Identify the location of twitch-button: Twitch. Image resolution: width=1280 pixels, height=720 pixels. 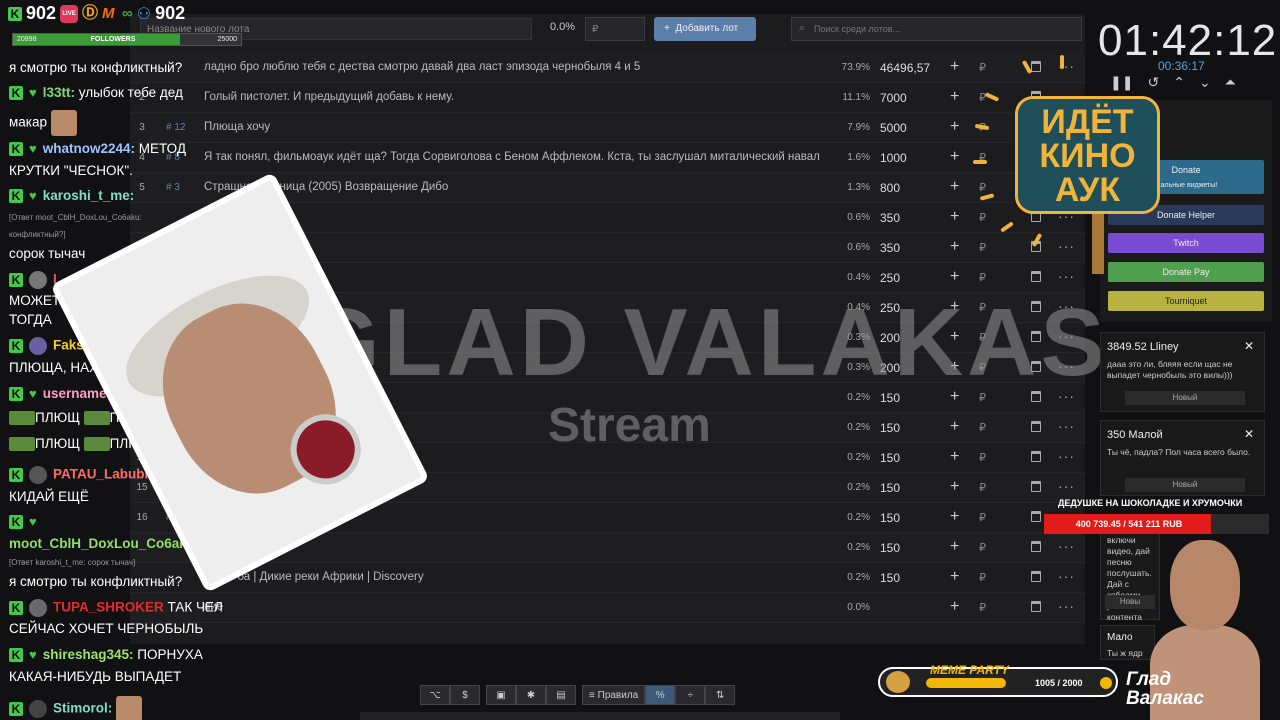
(1186, 243).